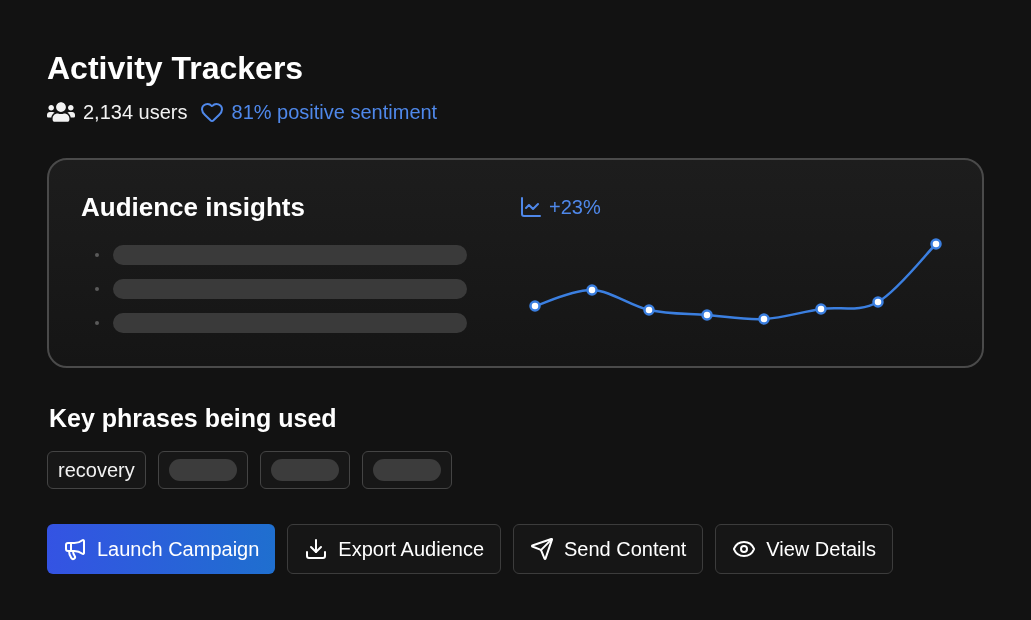 The width and height of the screenshot is (1031, 620). Describe the element at coordinates (316, 549) in the screenshot. I see `download-icon` at that location.